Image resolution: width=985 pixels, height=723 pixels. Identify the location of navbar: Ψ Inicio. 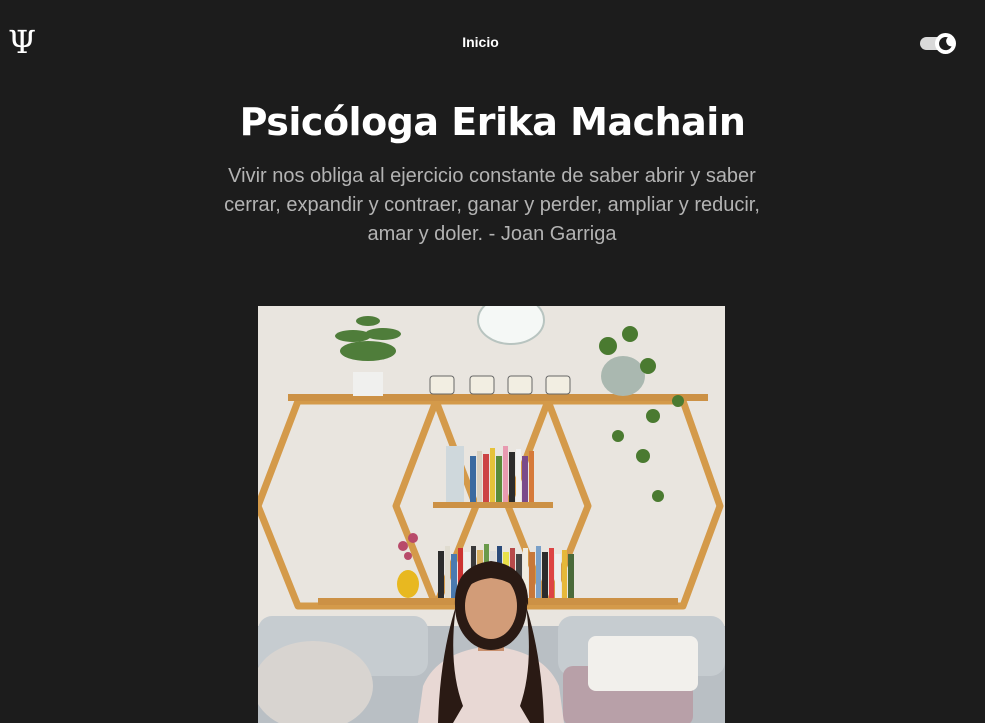
(492, 43).